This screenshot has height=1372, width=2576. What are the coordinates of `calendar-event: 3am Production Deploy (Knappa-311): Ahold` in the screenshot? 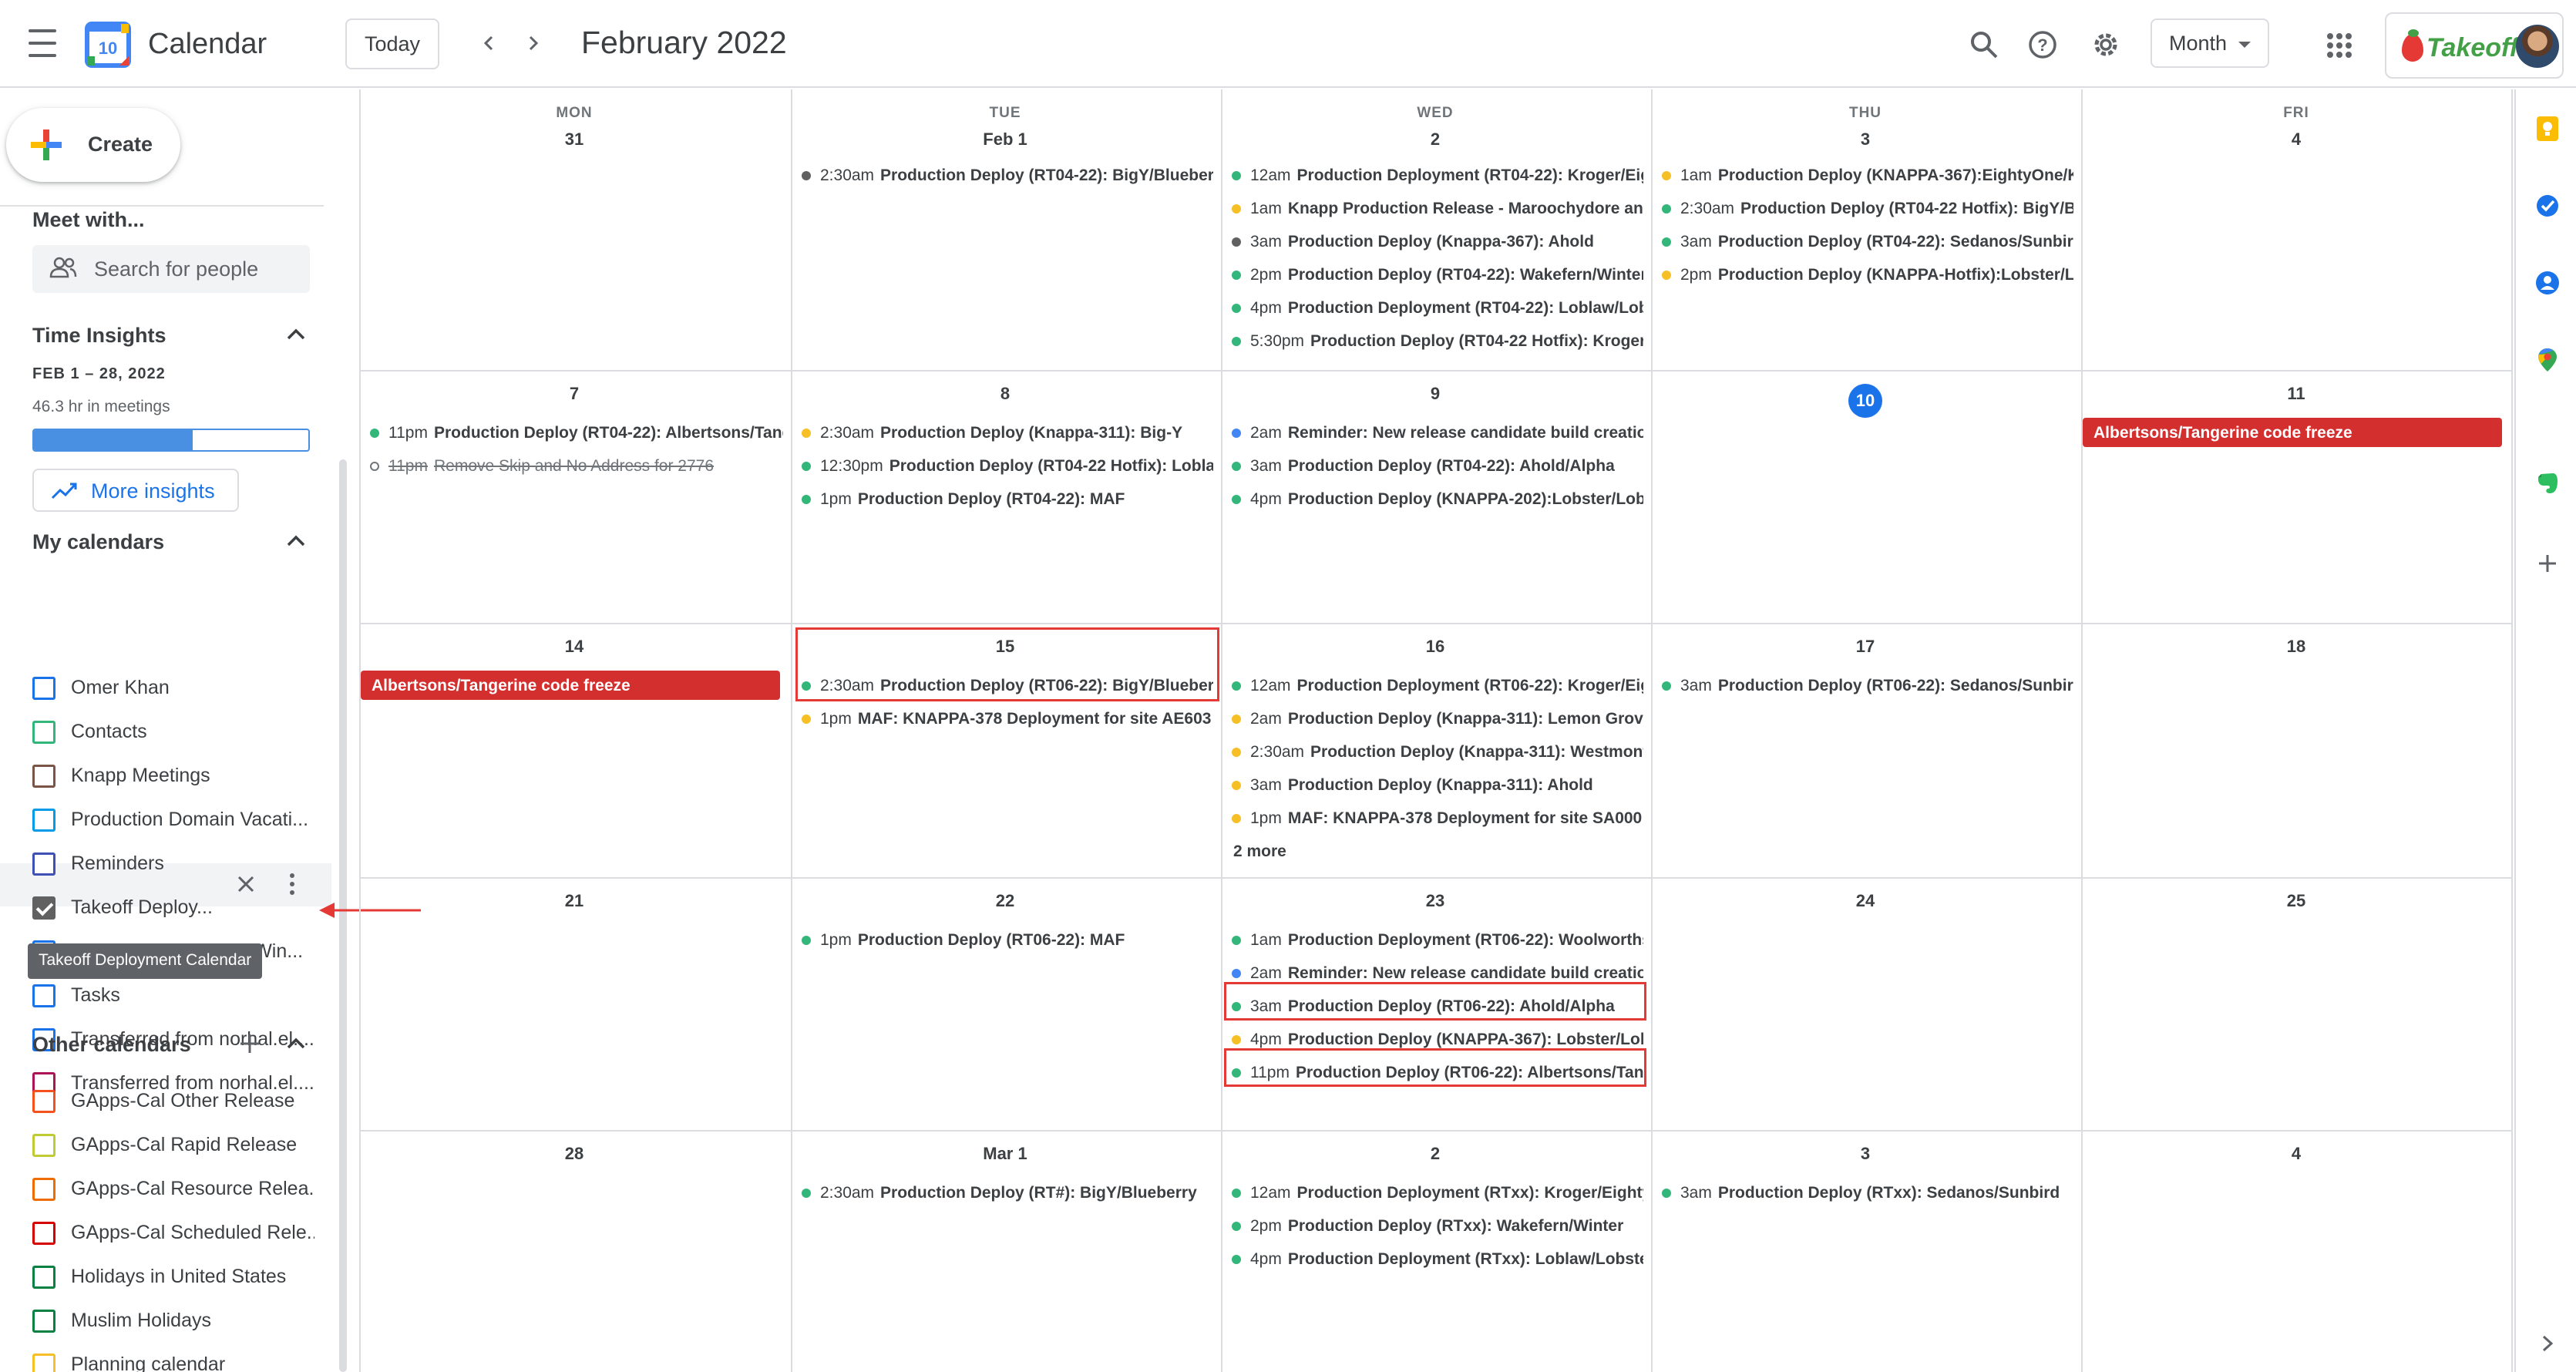 It's located at (1432, 786).